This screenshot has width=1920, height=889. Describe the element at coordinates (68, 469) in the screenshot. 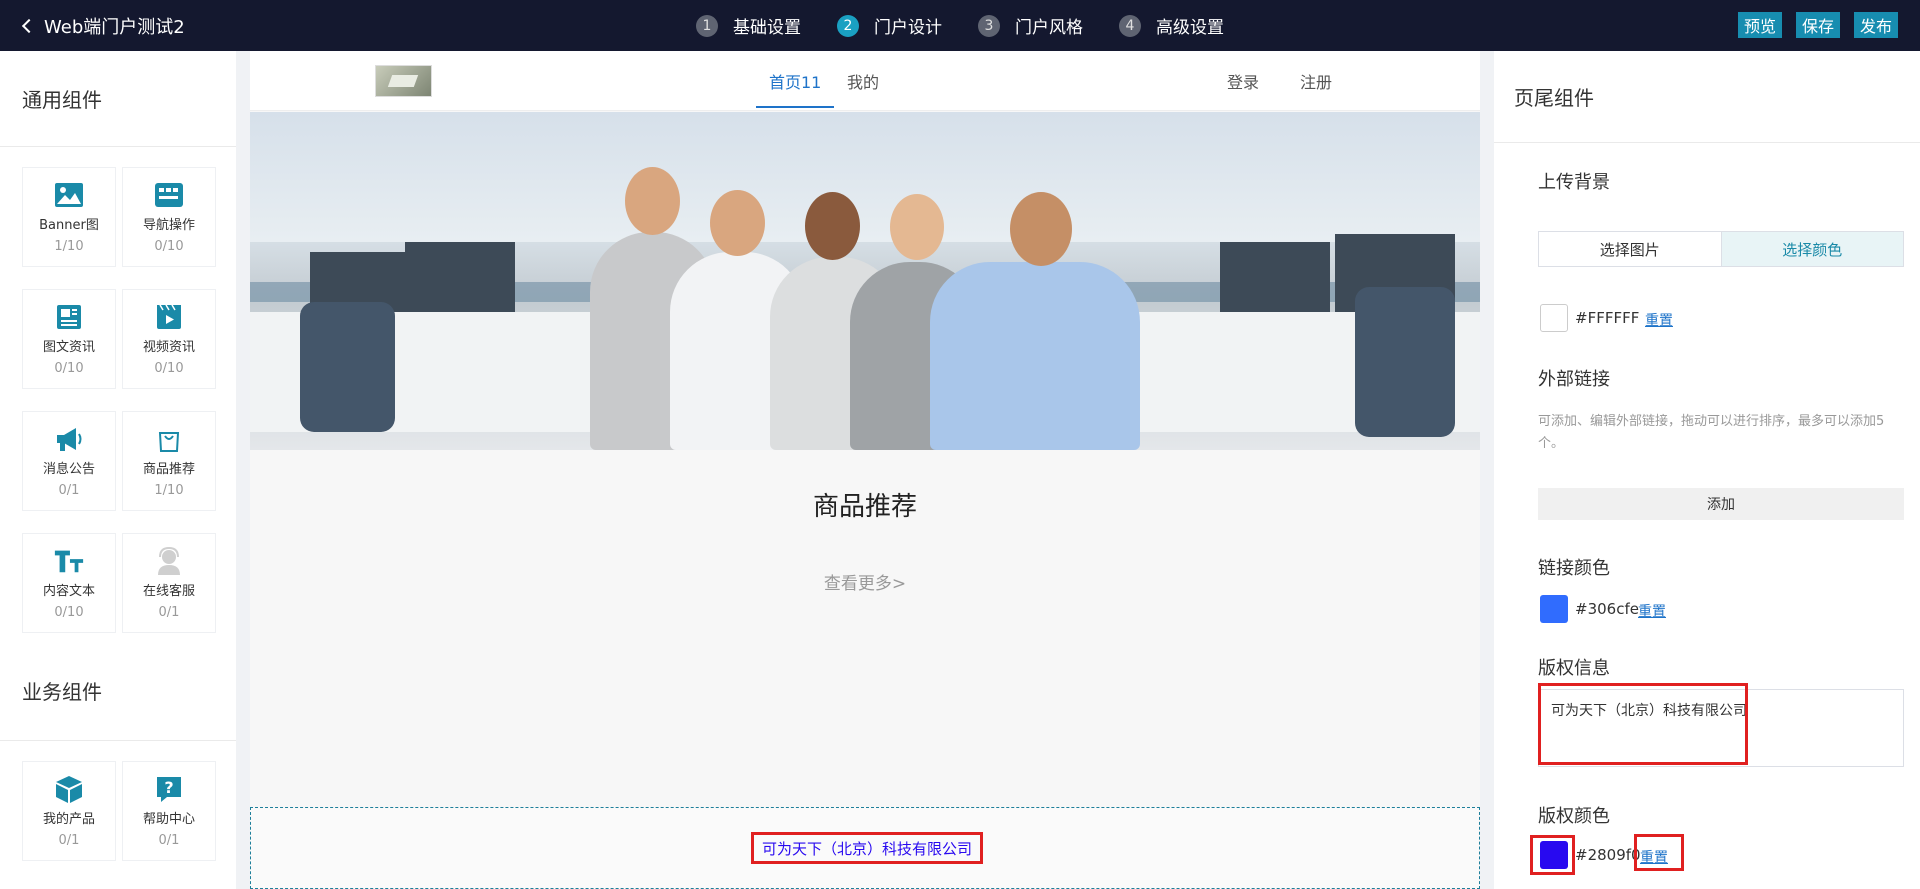

I see `component-label: 消息公告` at that location.